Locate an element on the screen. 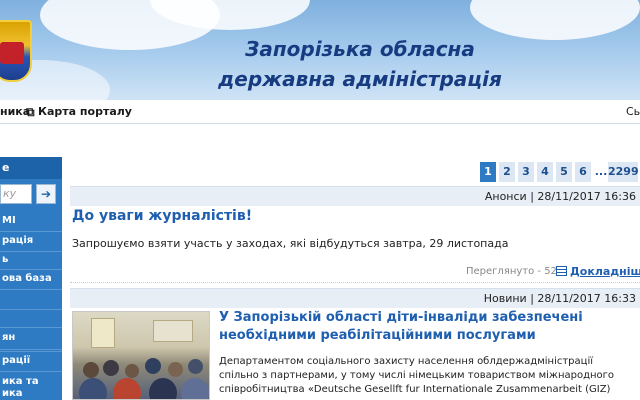 This screenshot has height=400, width=640. site-title-line2: державна адміністрація is located at coordinates (360, 79).